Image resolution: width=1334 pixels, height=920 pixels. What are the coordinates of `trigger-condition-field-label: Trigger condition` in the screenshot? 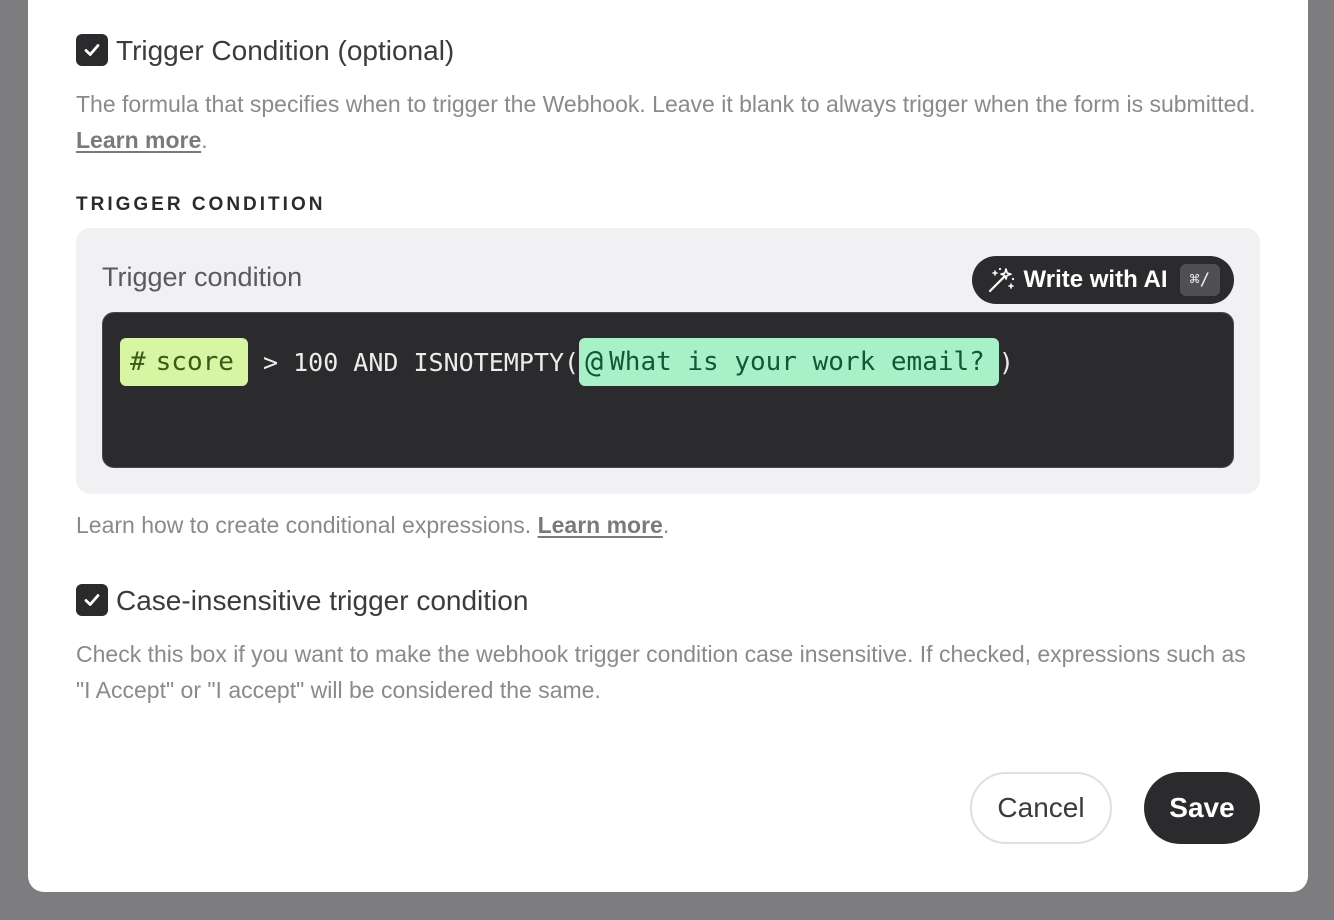 It's located at (202, 277).